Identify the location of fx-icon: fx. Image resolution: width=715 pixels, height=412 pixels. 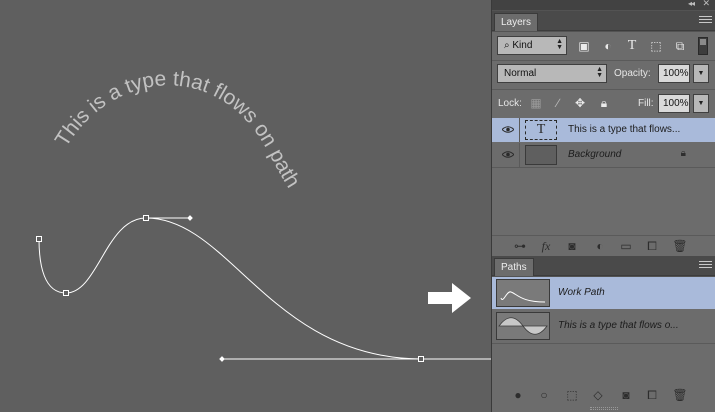
(546, 246).